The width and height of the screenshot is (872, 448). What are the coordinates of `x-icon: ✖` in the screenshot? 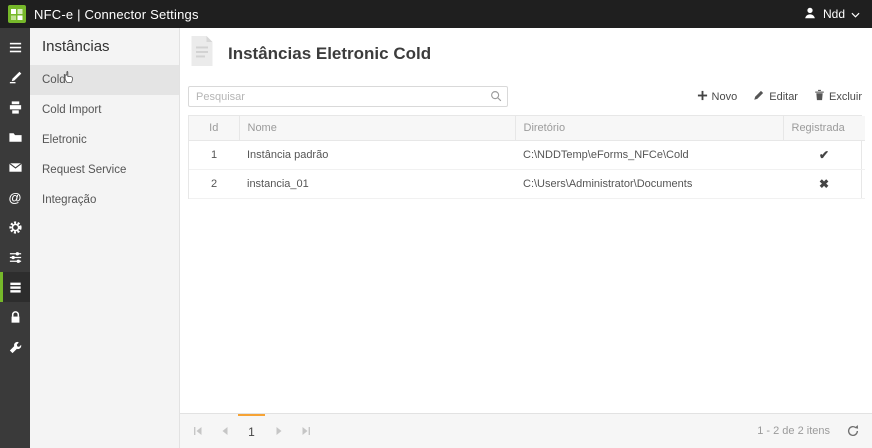 It's located at (824, 184).